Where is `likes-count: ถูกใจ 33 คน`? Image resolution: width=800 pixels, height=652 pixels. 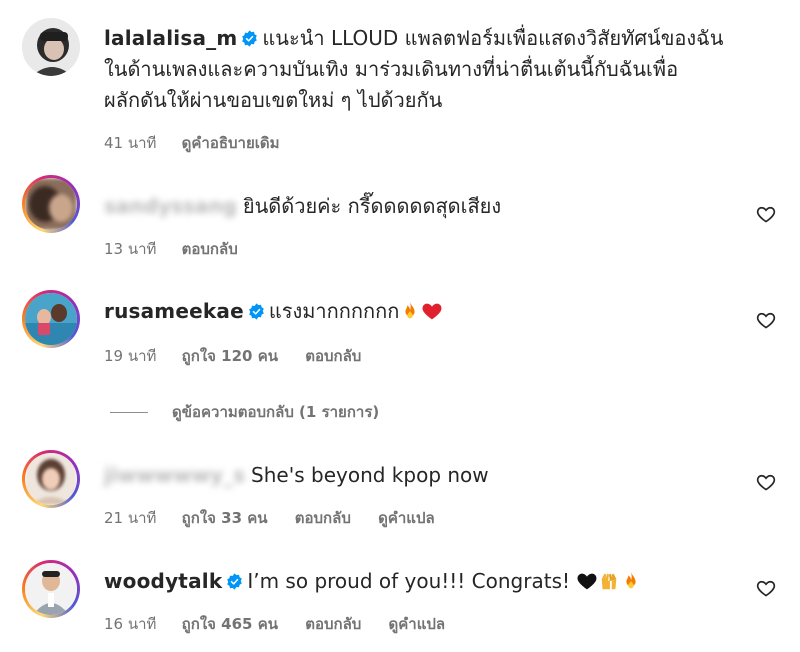
likes-count: ถูกใจ 33 คน is located at coordinates (225, 518).